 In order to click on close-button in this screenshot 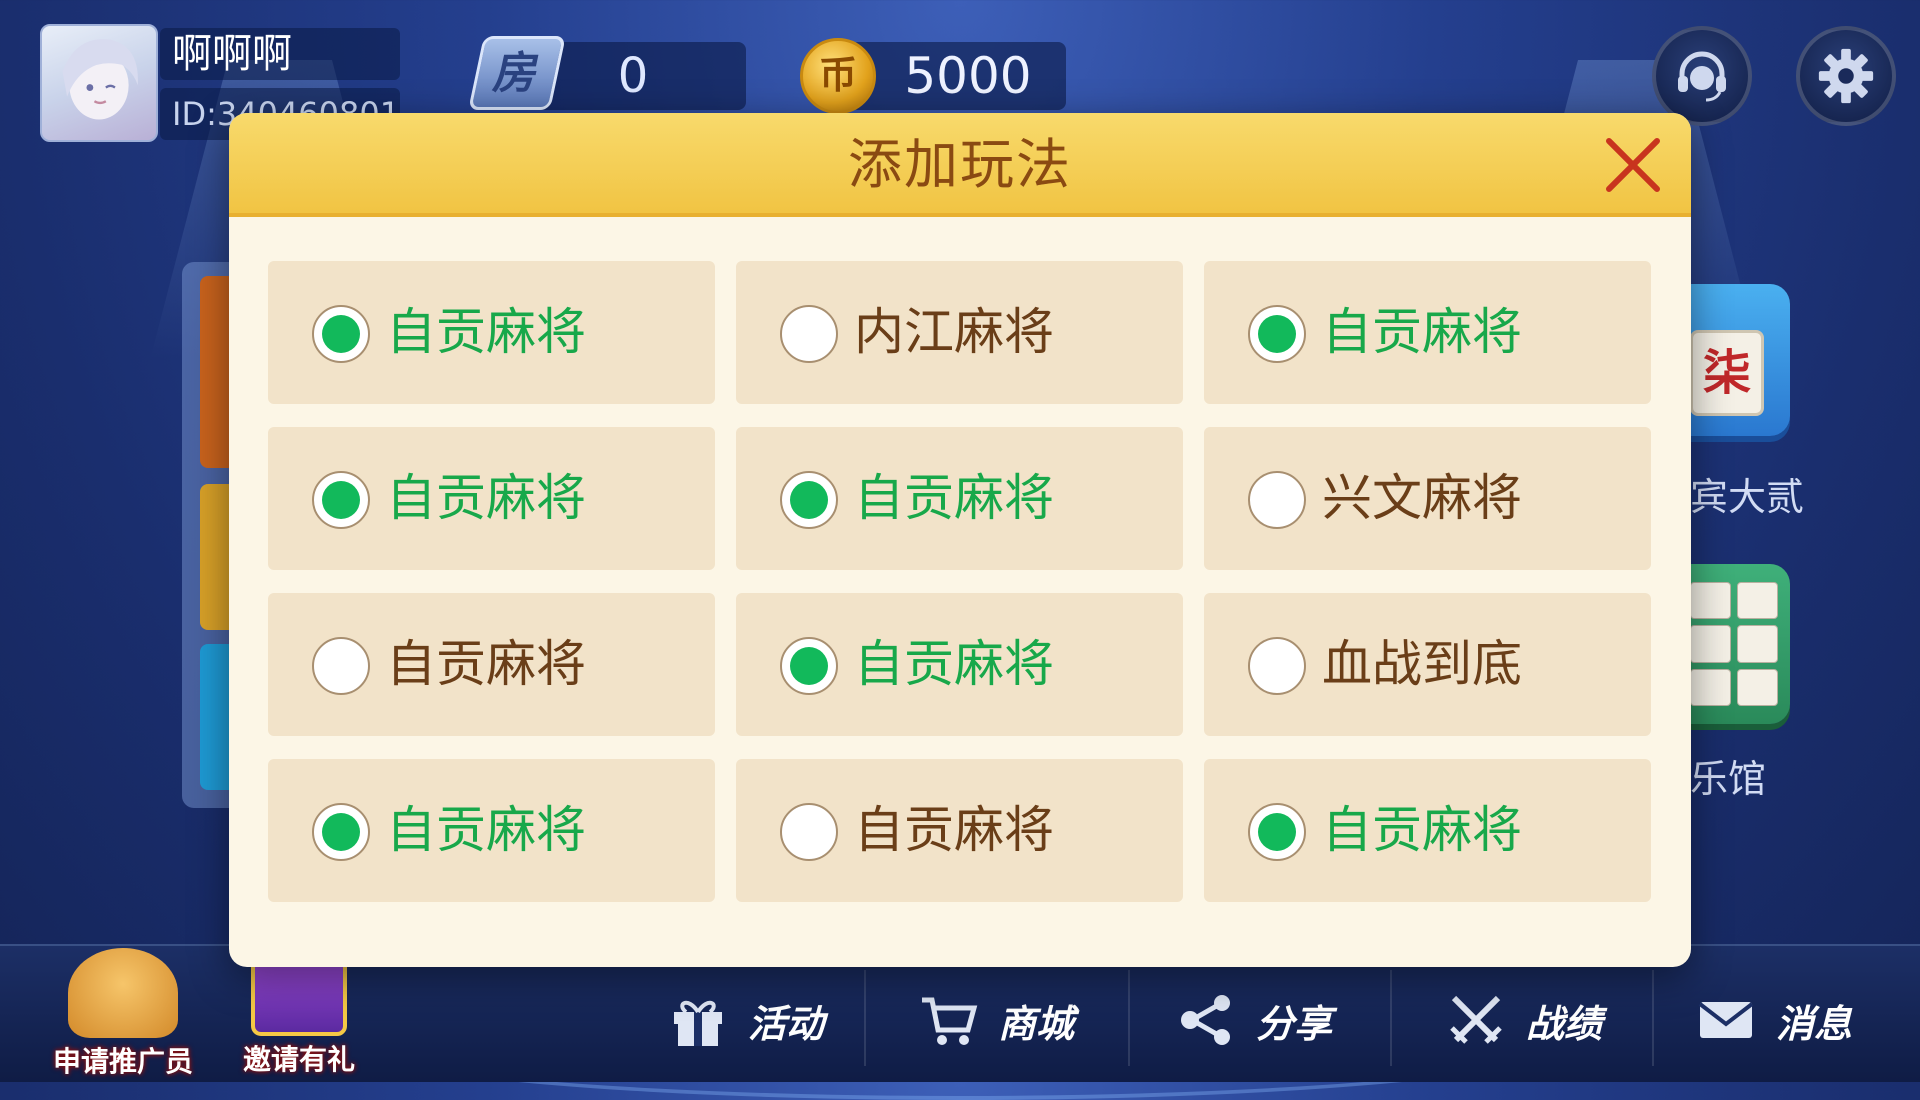, I will do `click(1633, 165)`.